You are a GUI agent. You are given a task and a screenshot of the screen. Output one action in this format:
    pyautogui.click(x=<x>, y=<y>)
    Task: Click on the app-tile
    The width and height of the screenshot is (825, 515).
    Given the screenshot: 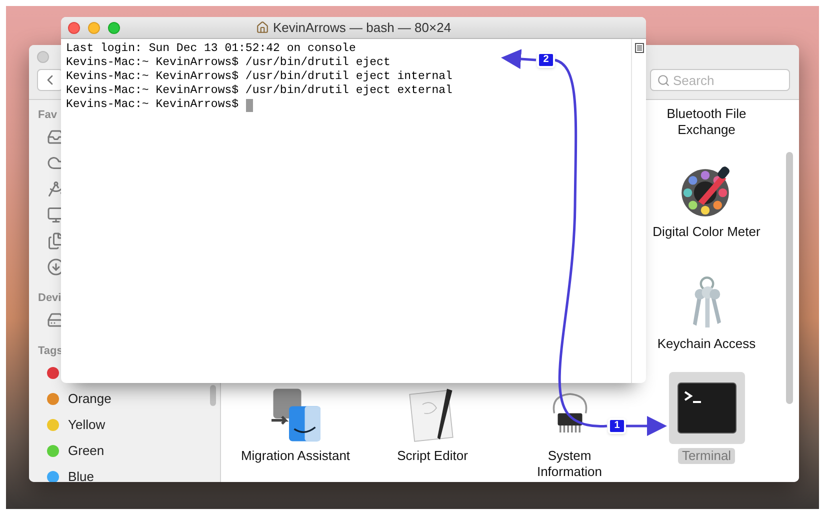 What is the action you would take?
    pyautogui.click(x=706, y=408)
    